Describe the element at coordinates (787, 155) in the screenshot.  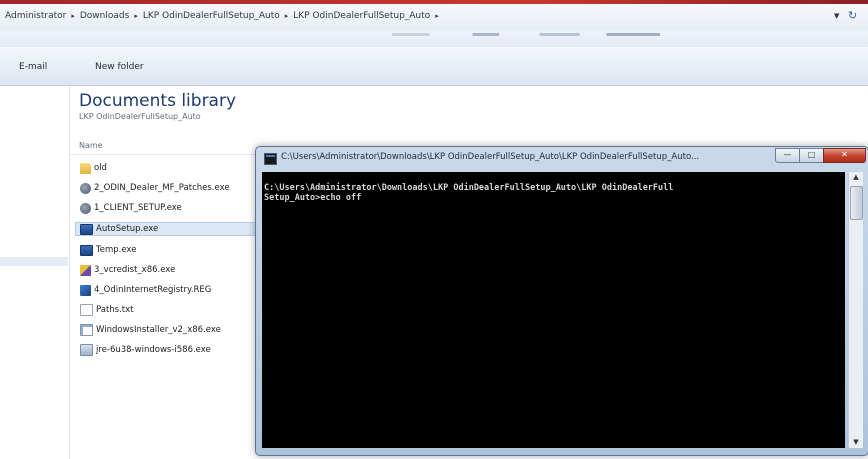
I see `minimize-button: —` at that location.